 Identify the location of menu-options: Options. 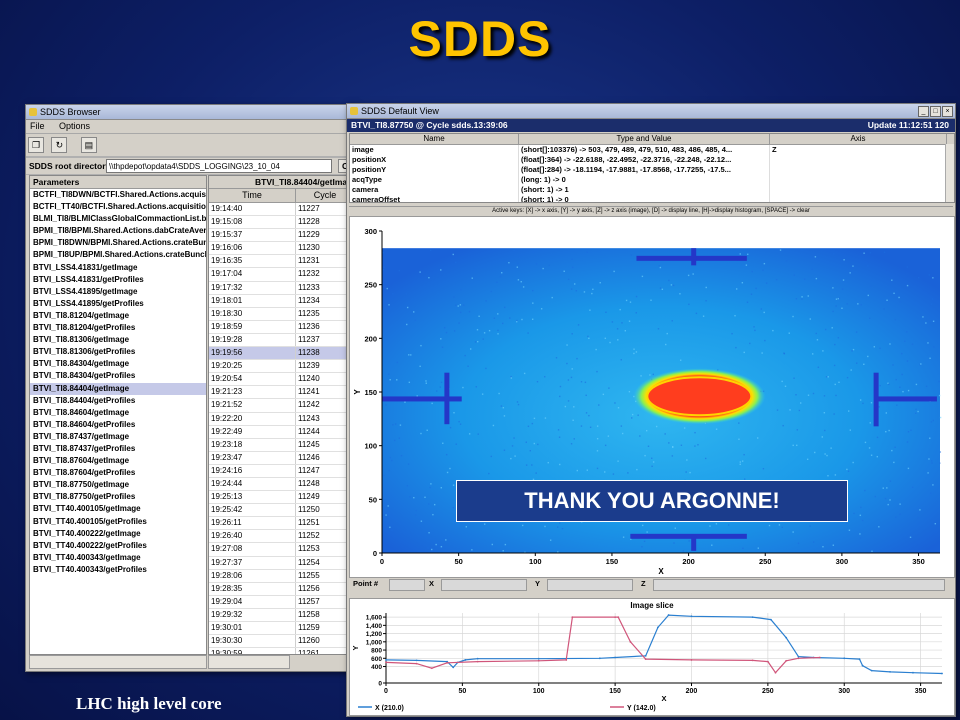
(74, 126).